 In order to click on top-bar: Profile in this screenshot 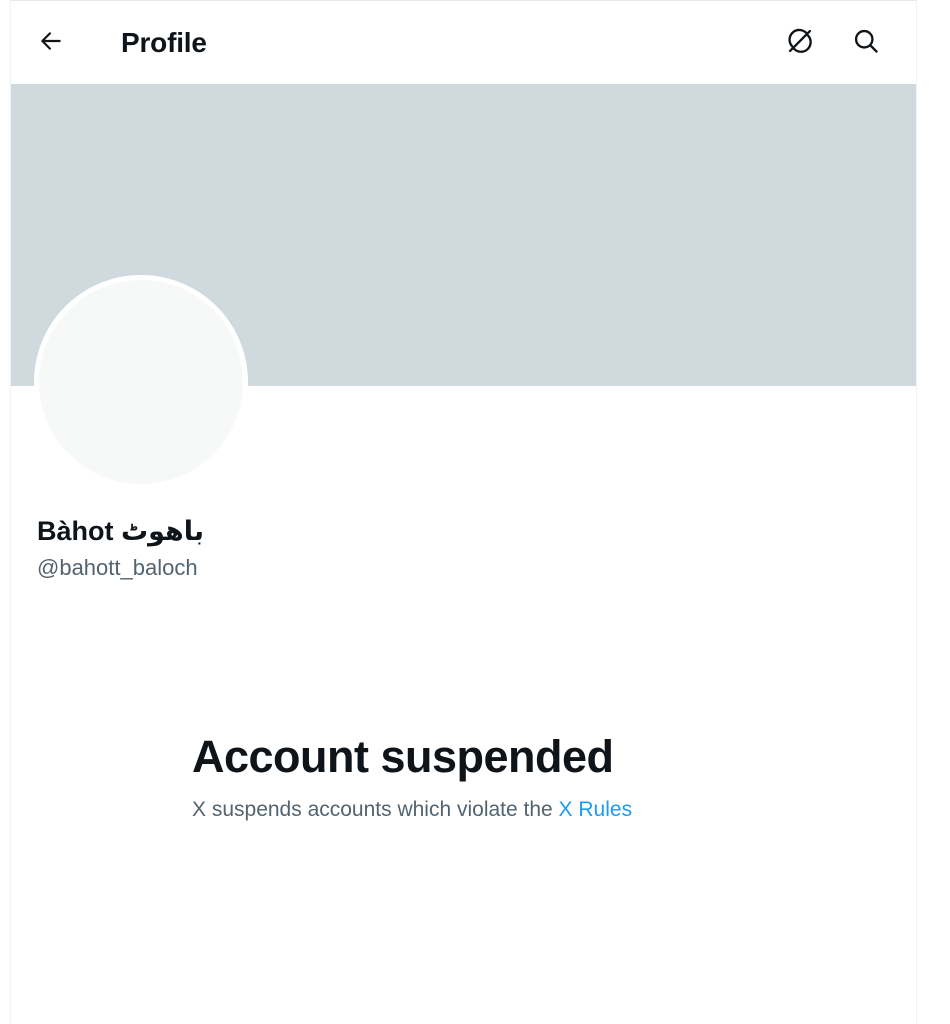, I will do `click(463, 42)`.